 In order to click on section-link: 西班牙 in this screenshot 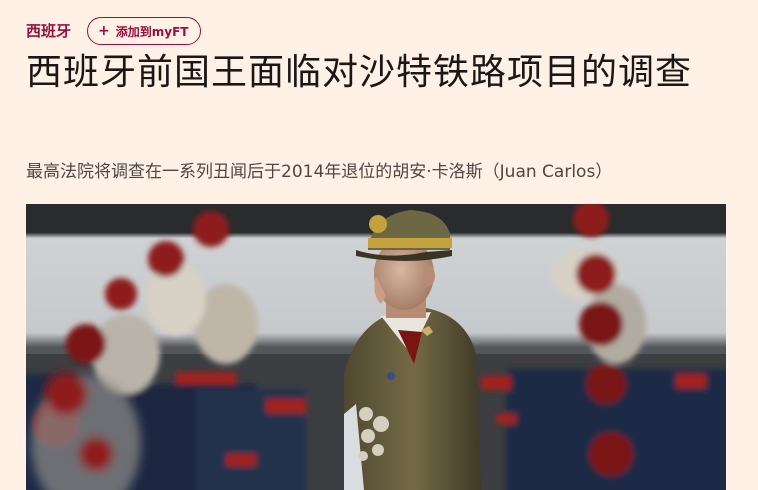, I will do `click(48, 31)`.